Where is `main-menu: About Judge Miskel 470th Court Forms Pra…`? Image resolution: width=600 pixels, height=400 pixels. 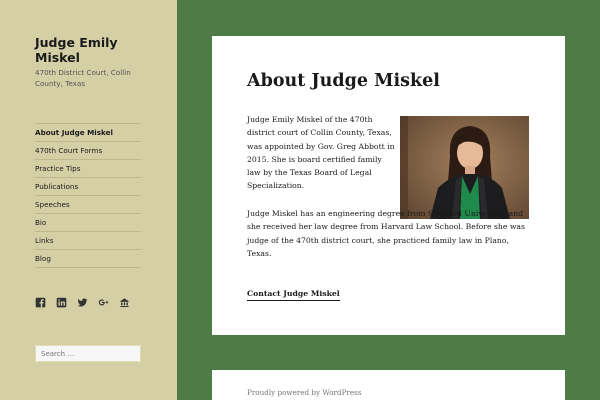 main-menu: About Judge Miskel 470th Court Forms Pra… is located at coordinates (88, 195).